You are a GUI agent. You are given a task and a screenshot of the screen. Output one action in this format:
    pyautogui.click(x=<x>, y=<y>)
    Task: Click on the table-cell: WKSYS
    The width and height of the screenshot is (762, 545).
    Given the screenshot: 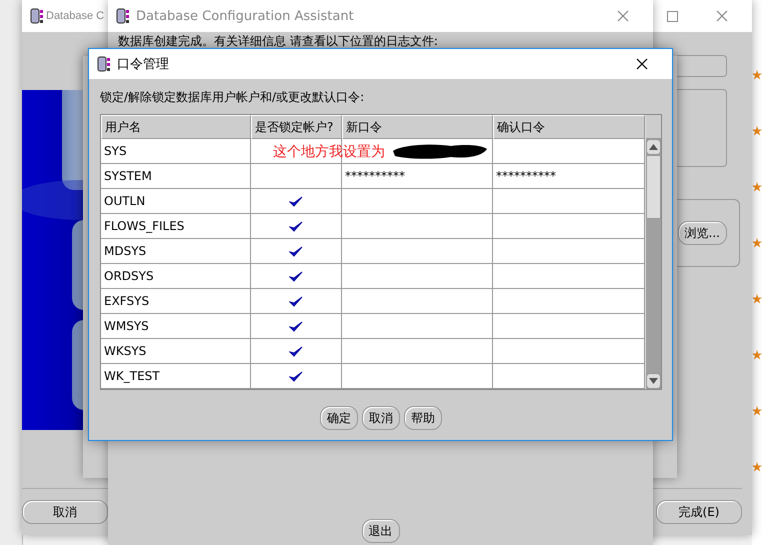 What is the action you would take?
    pyautogui.click(x=176, y=351)
    